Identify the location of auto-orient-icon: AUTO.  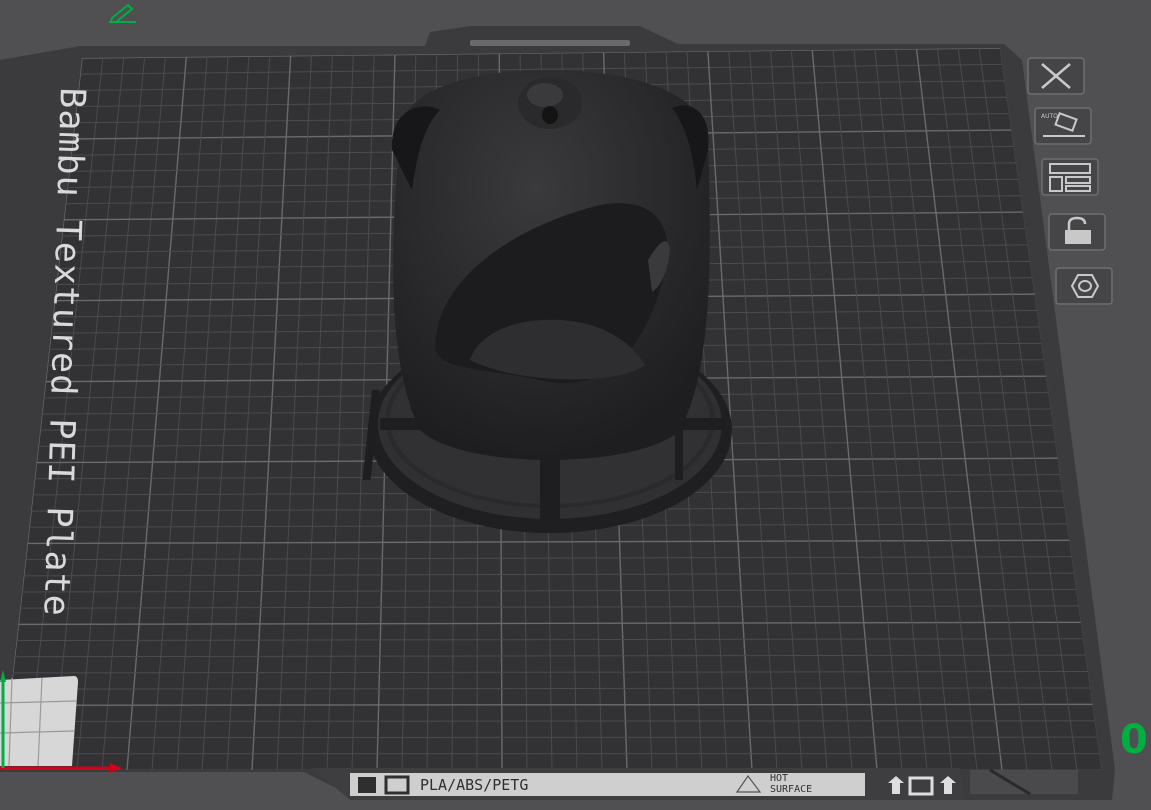
(1063, 126).